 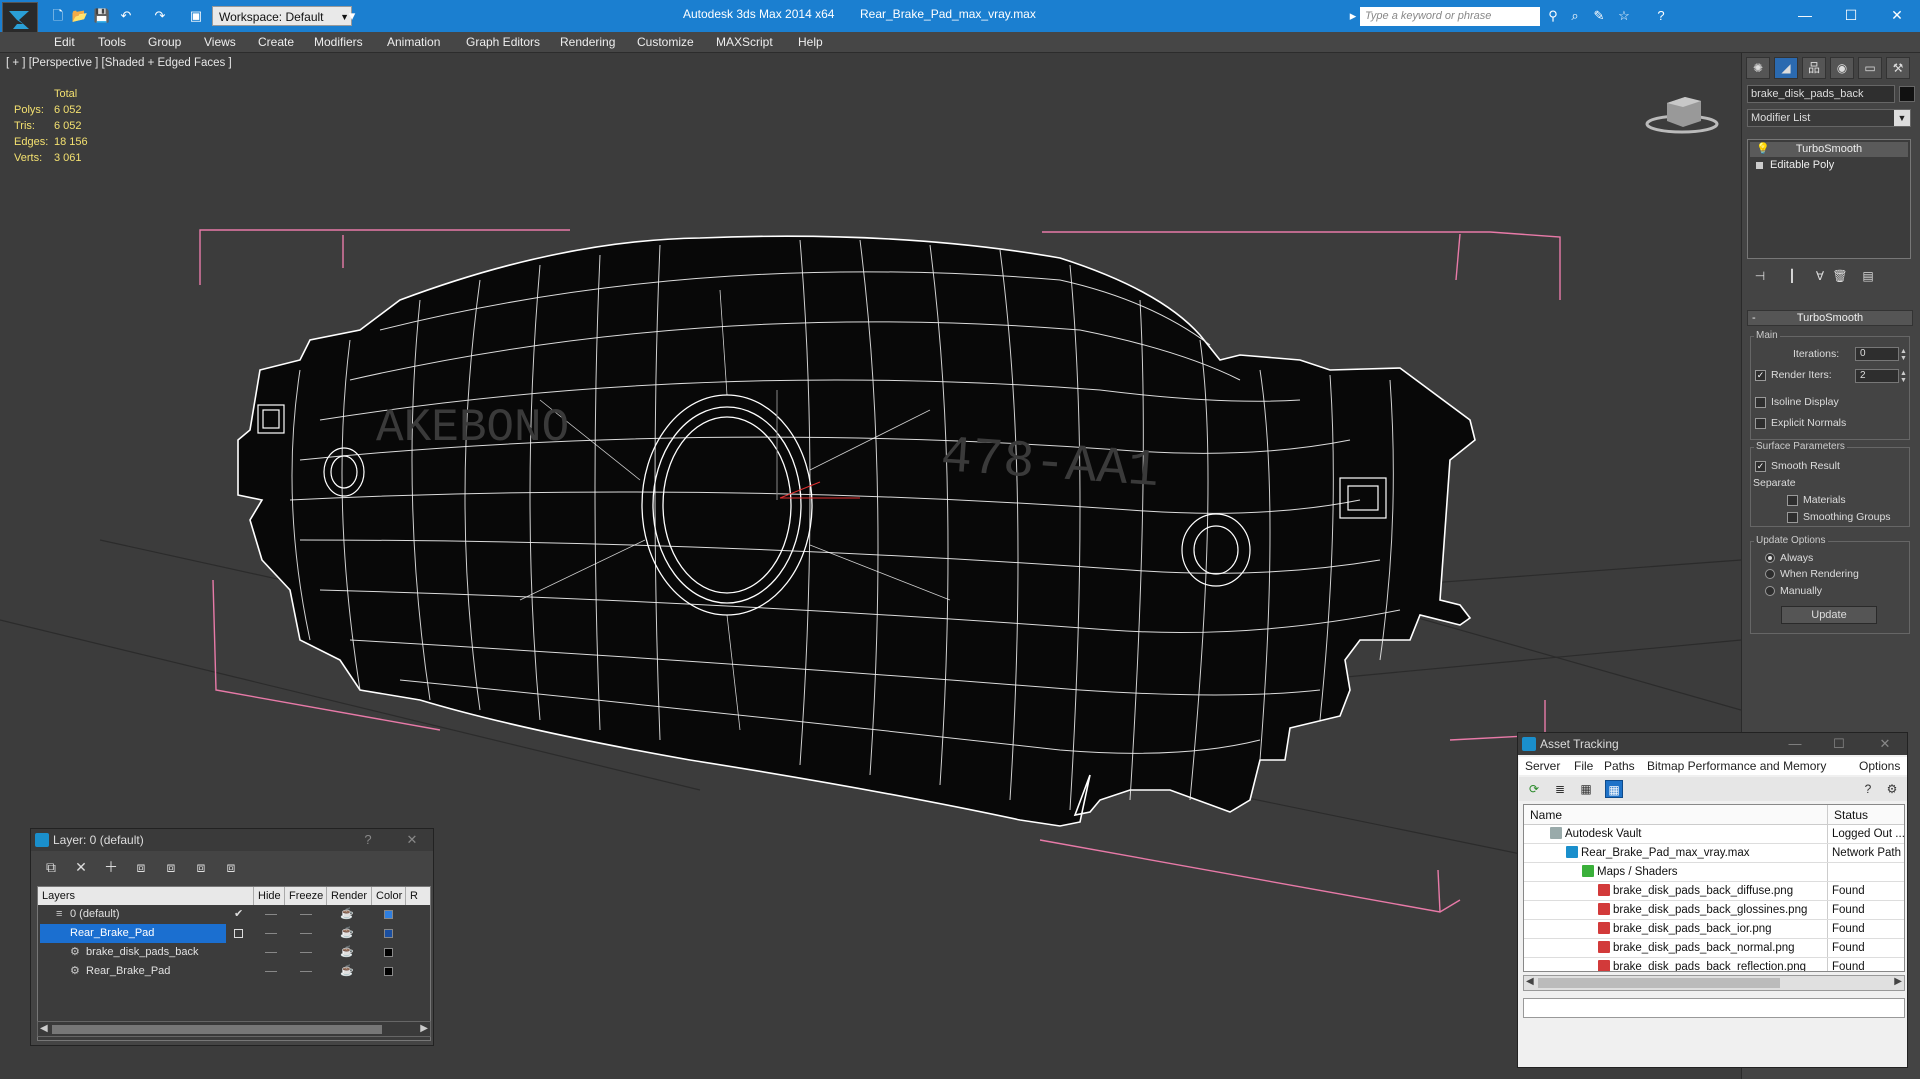 I want to click on scroll-thumb, so click(x=217, y=1029).